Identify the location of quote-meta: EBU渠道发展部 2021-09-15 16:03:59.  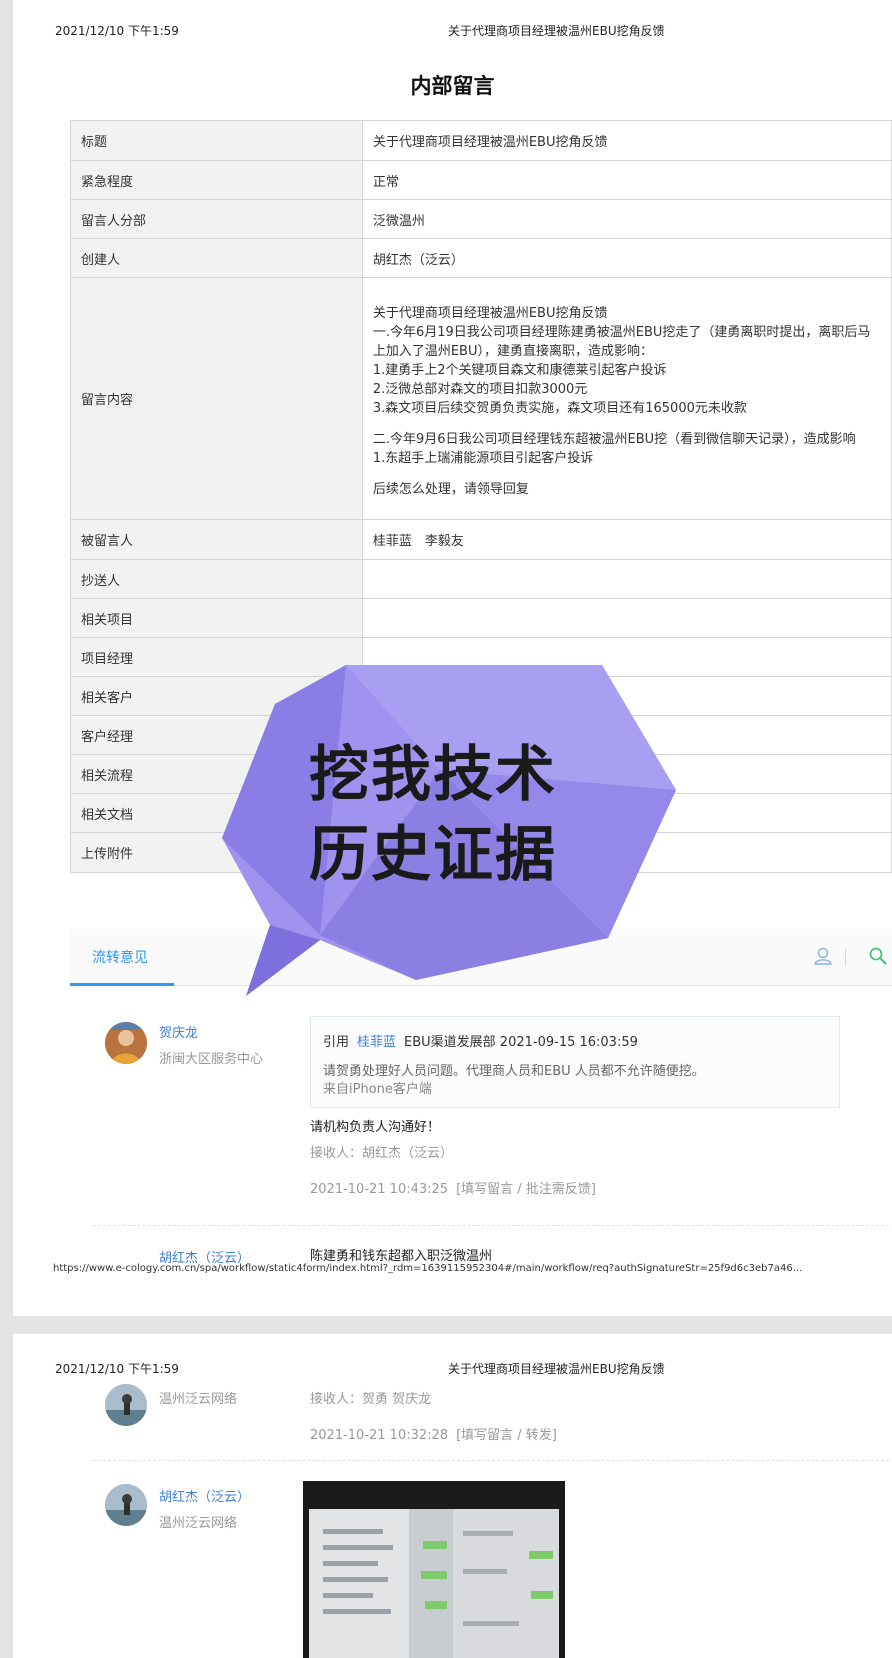
(521, 1042).